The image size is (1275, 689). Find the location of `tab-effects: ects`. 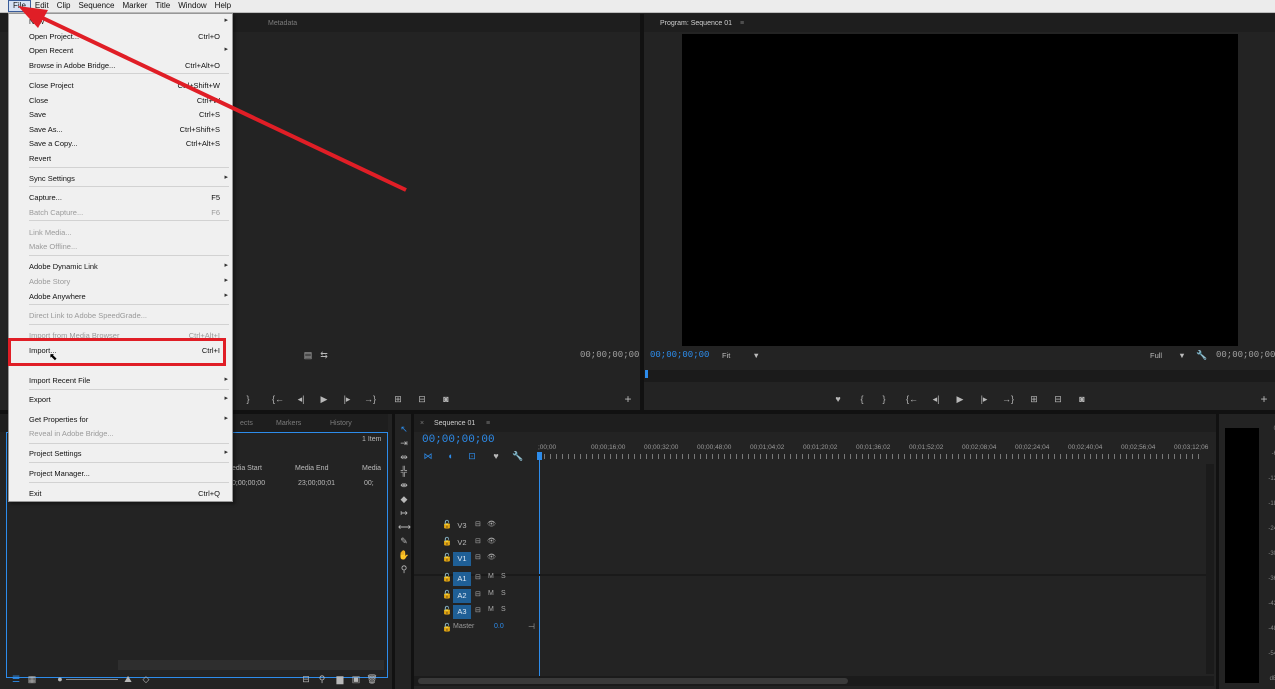

tab-effects: ects is located at coordinates (246, 423).